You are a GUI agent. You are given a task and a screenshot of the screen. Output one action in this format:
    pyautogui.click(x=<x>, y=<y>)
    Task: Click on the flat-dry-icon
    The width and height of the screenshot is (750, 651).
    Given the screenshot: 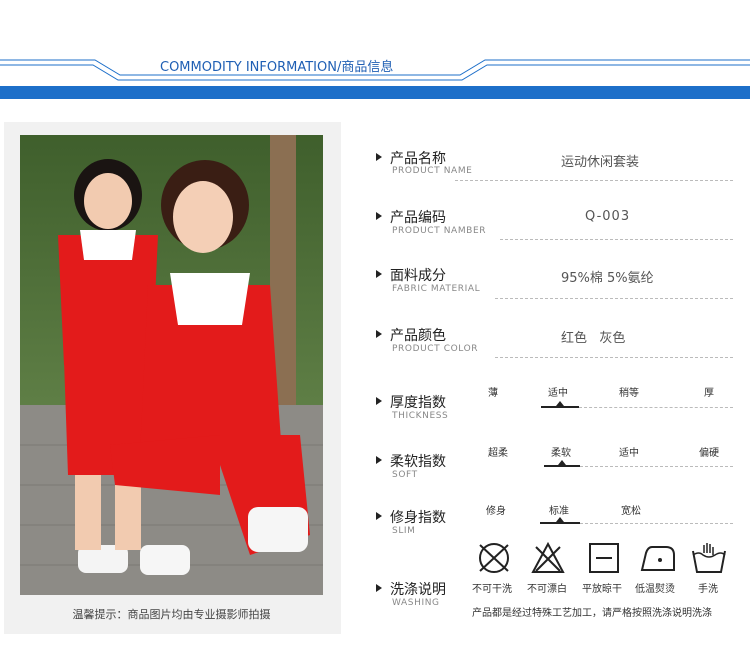 What is the action you would take?
    pyautogui.click(x=604, y=558)
    